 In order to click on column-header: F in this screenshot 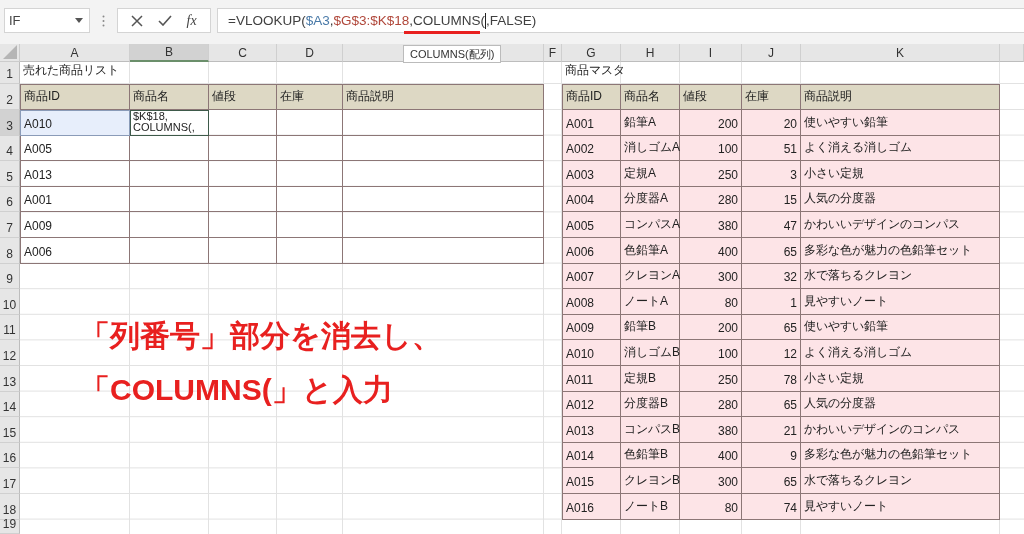, I will do `click(553, 53)`.